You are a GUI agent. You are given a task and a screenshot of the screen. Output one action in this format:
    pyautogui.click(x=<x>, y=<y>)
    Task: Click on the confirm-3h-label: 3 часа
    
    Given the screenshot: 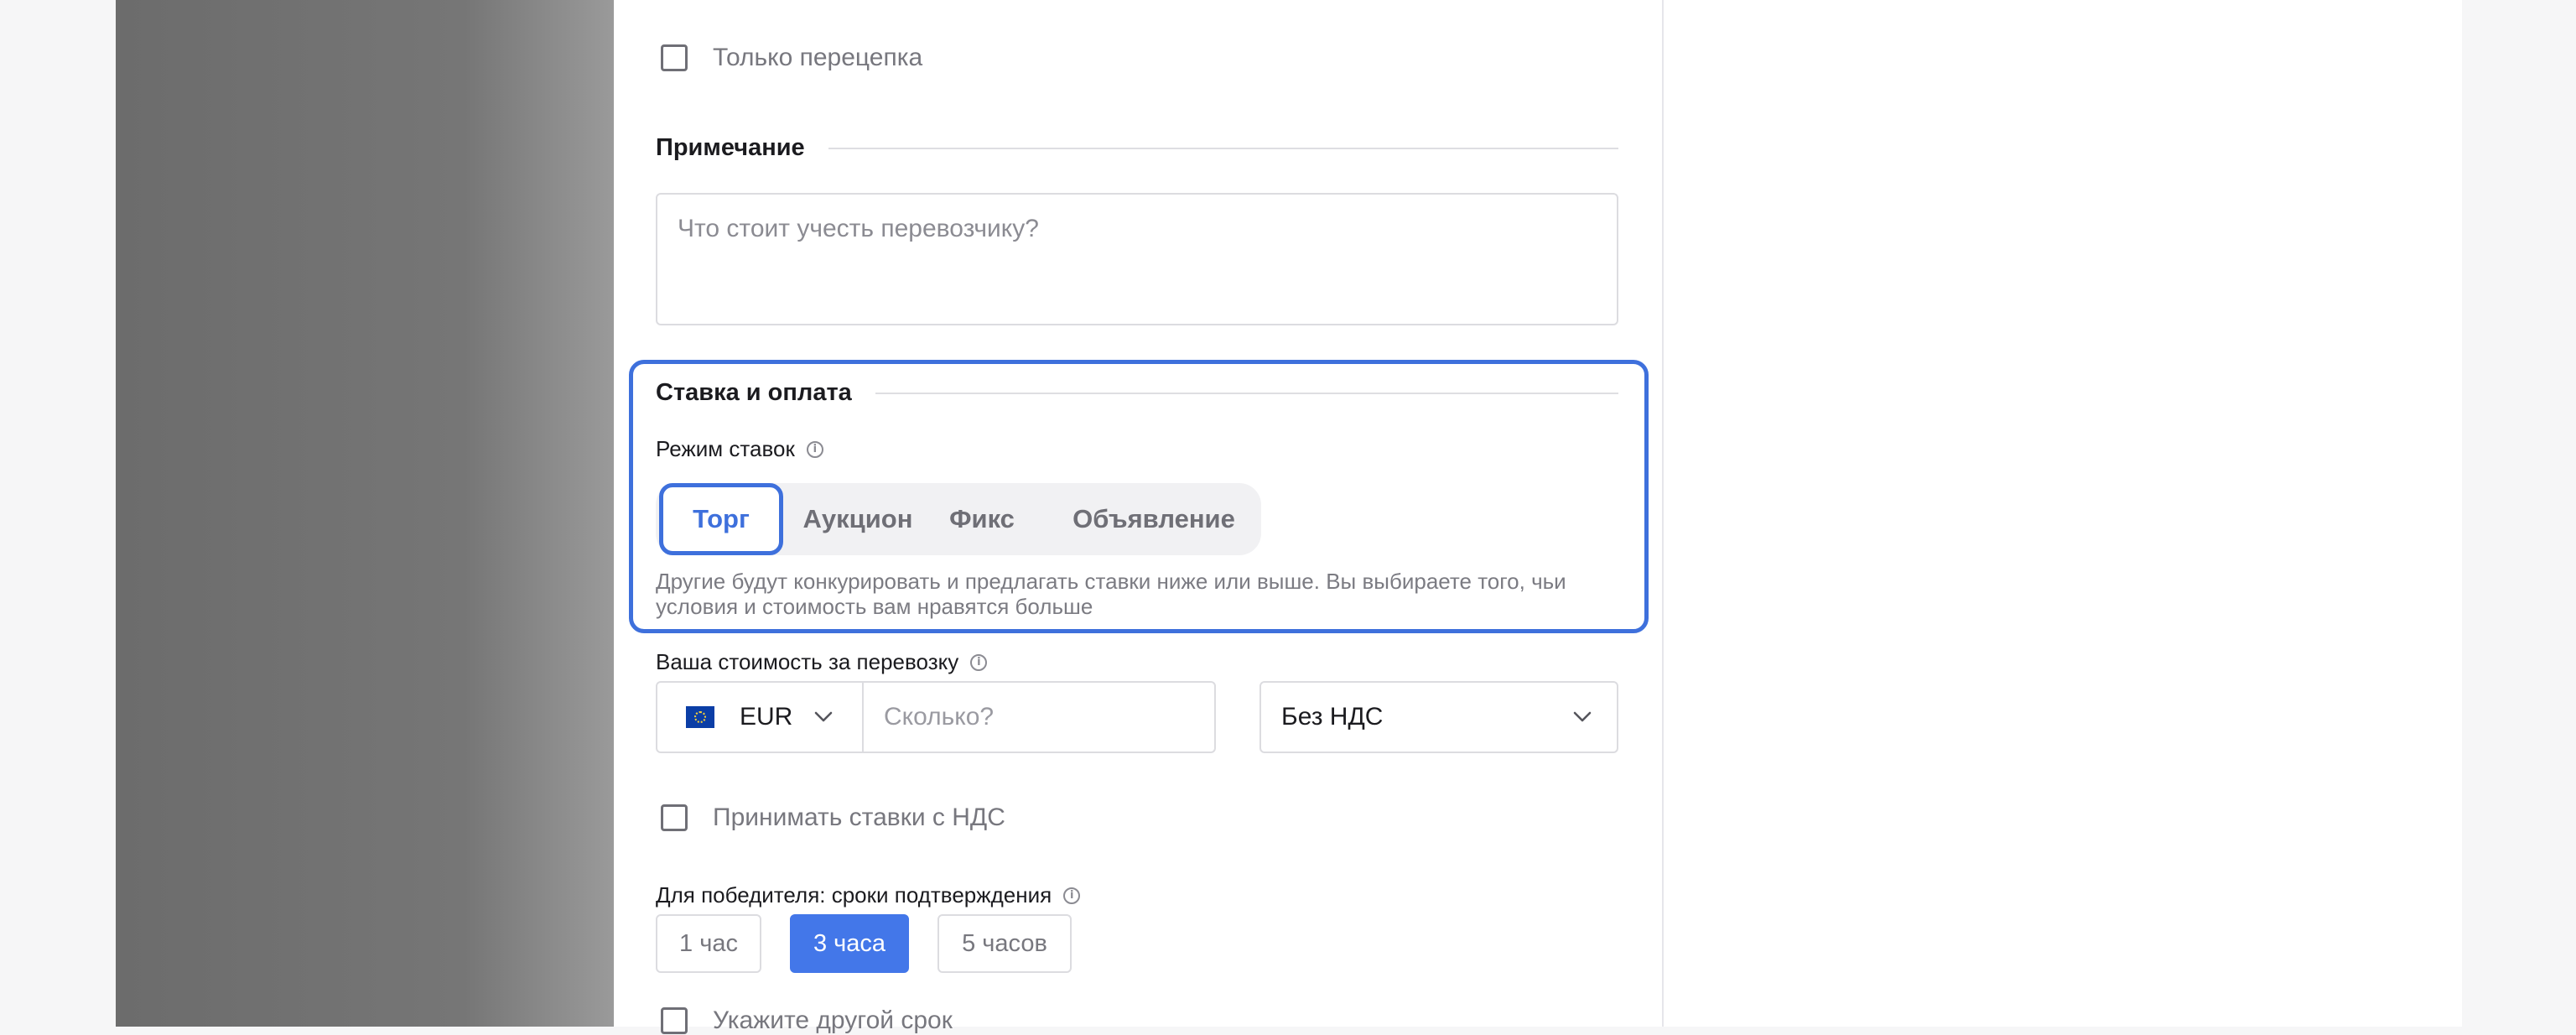 What is the action you would take?
    pyautogui.click(x=849, y=943)
    